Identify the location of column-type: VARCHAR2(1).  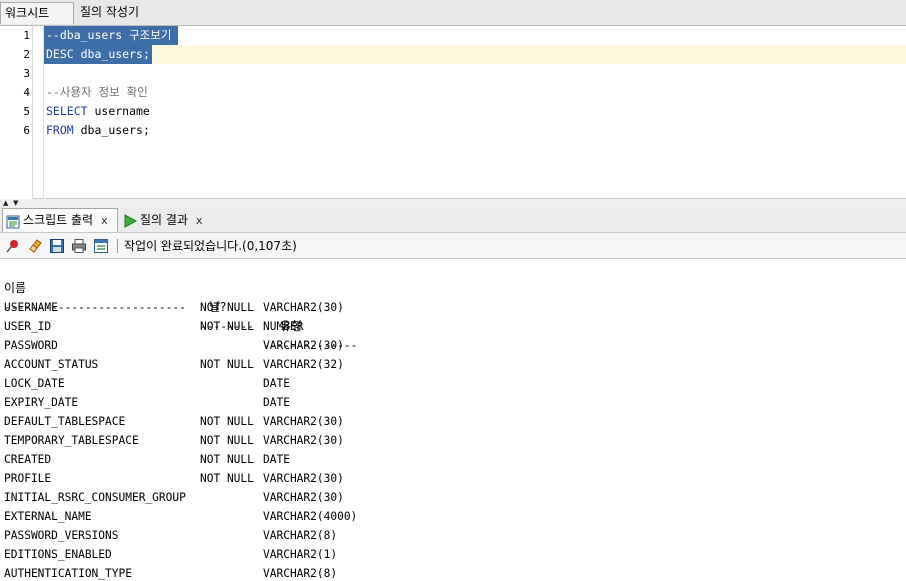
(300, 554).